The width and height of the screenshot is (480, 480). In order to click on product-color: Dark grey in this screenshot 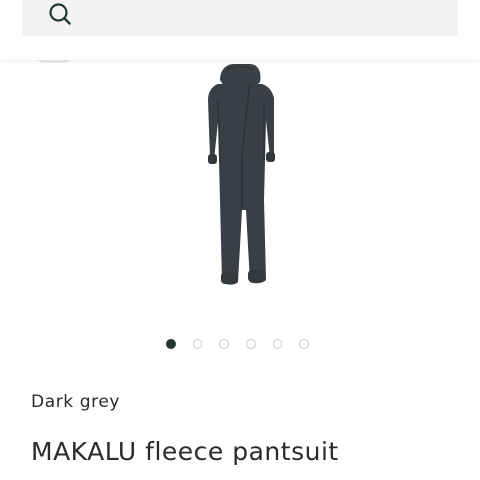, I will do `click(76, 402)`.